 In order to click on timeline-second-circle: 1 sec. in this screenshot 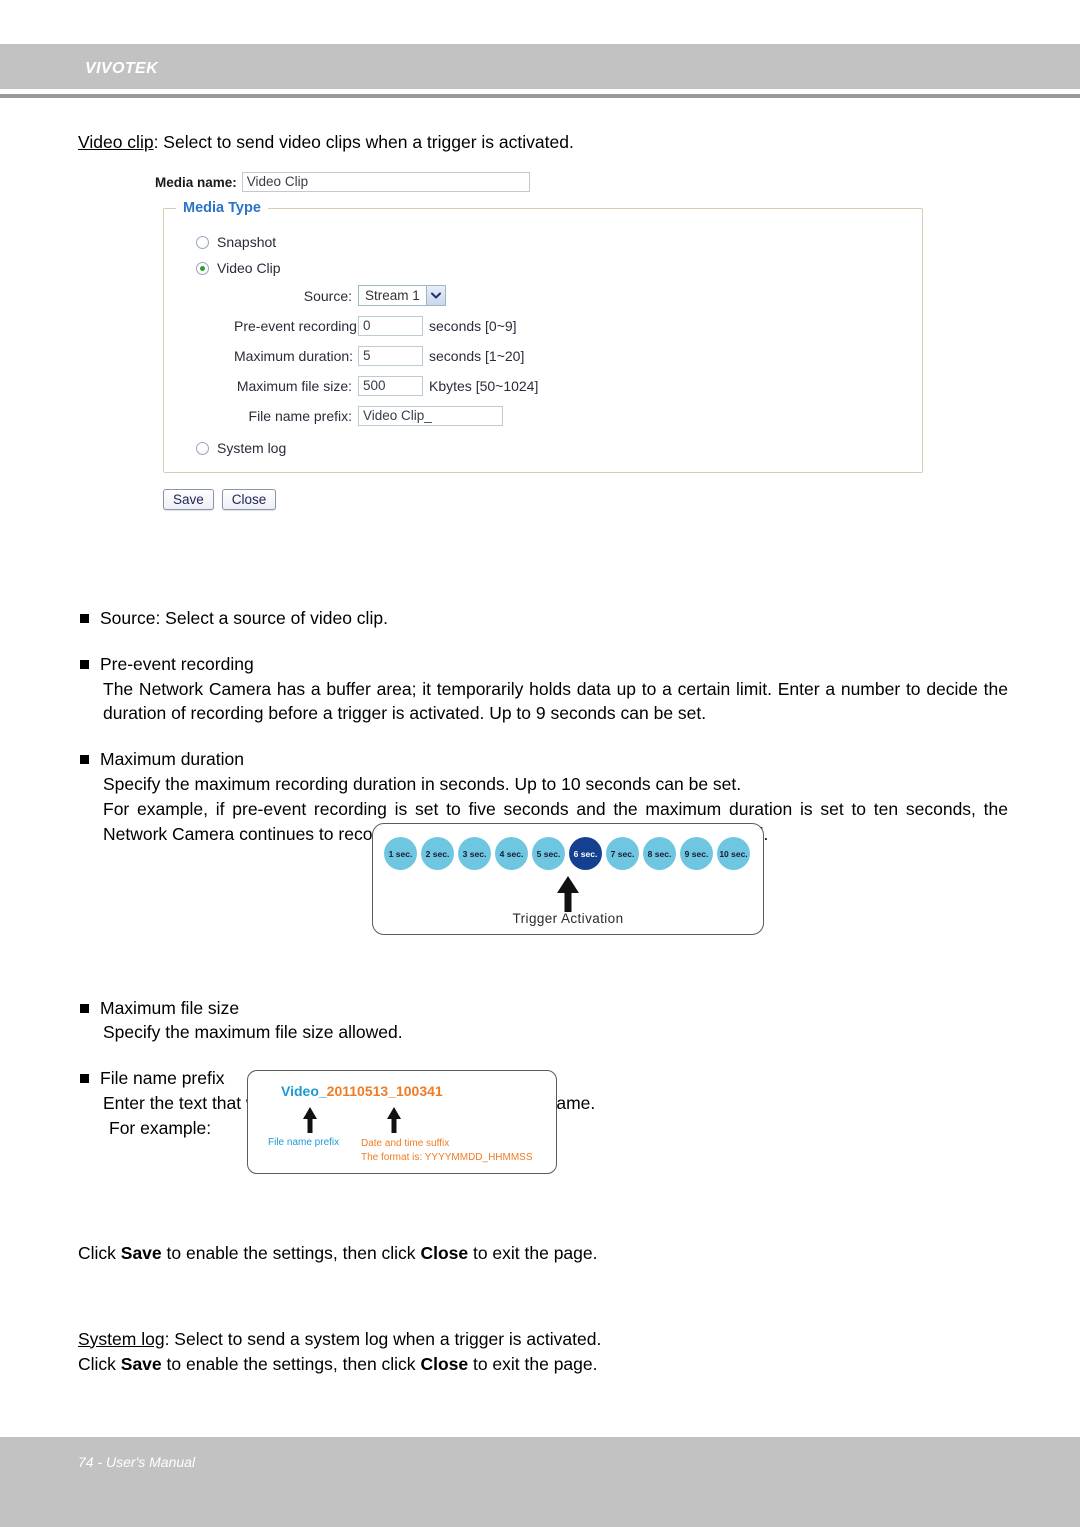, I will do `click(400, 853)`.